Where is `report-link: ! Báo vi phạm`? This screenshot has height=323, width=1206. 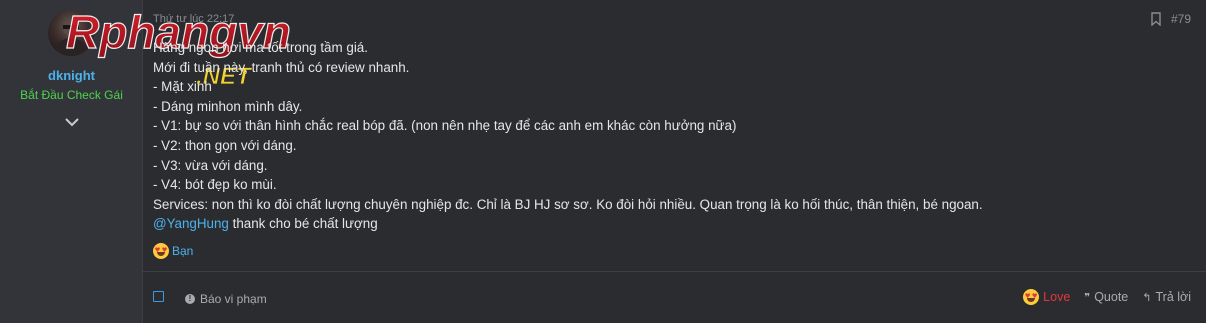
report-link: ! Báo vi phạm is located at coordinates (226, 299).